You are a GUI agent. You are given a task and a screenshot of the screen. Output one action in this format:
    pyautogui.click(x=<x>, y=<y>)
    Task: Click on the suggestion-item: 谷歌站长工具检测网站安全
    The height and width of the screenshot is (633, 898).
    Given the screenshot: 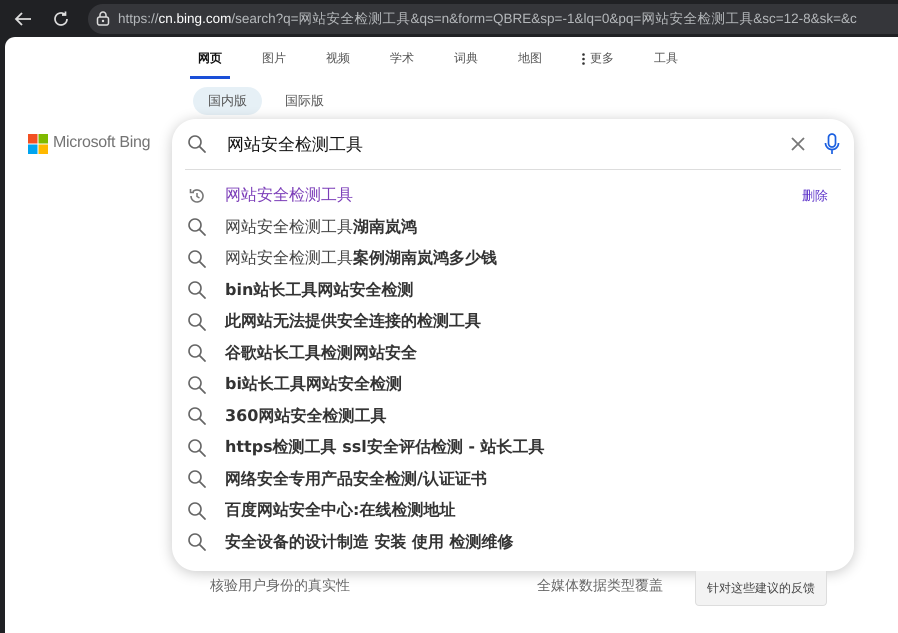 What is the action you would take?
    pyautogui.click(x=526, y=353)
    